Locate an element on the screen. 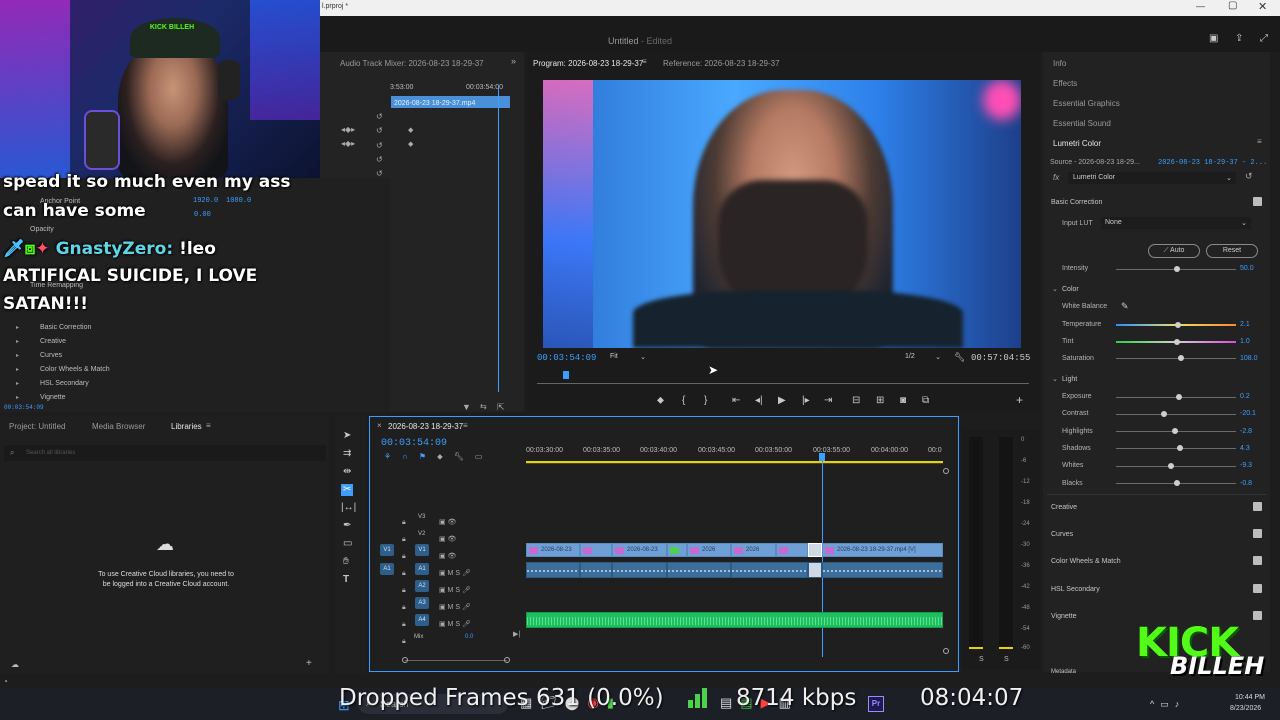  tab-info: Info is located at coordinates (1059, 63).